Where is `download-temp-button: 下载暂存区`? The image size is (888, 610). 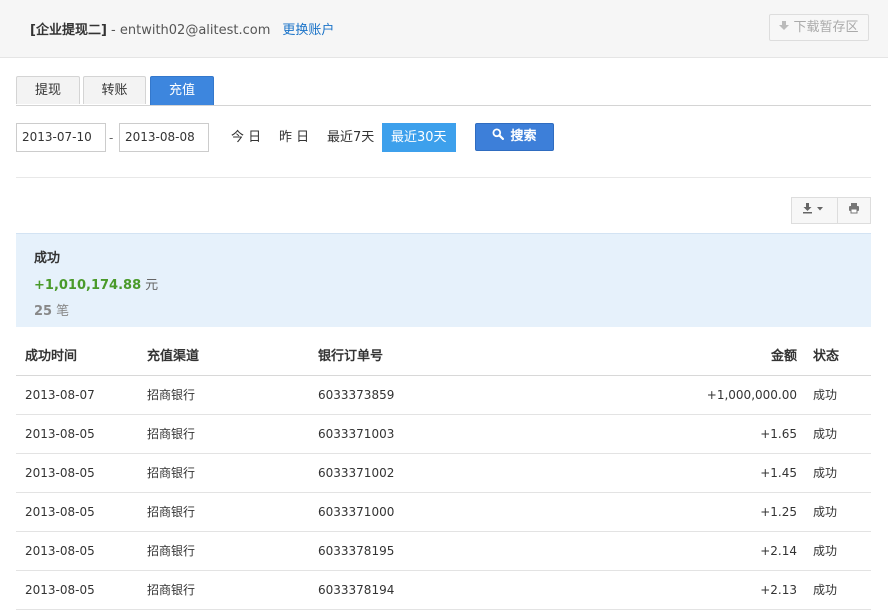 download-temp-button: 下载暂存区 is located at coordinates (819, 27).